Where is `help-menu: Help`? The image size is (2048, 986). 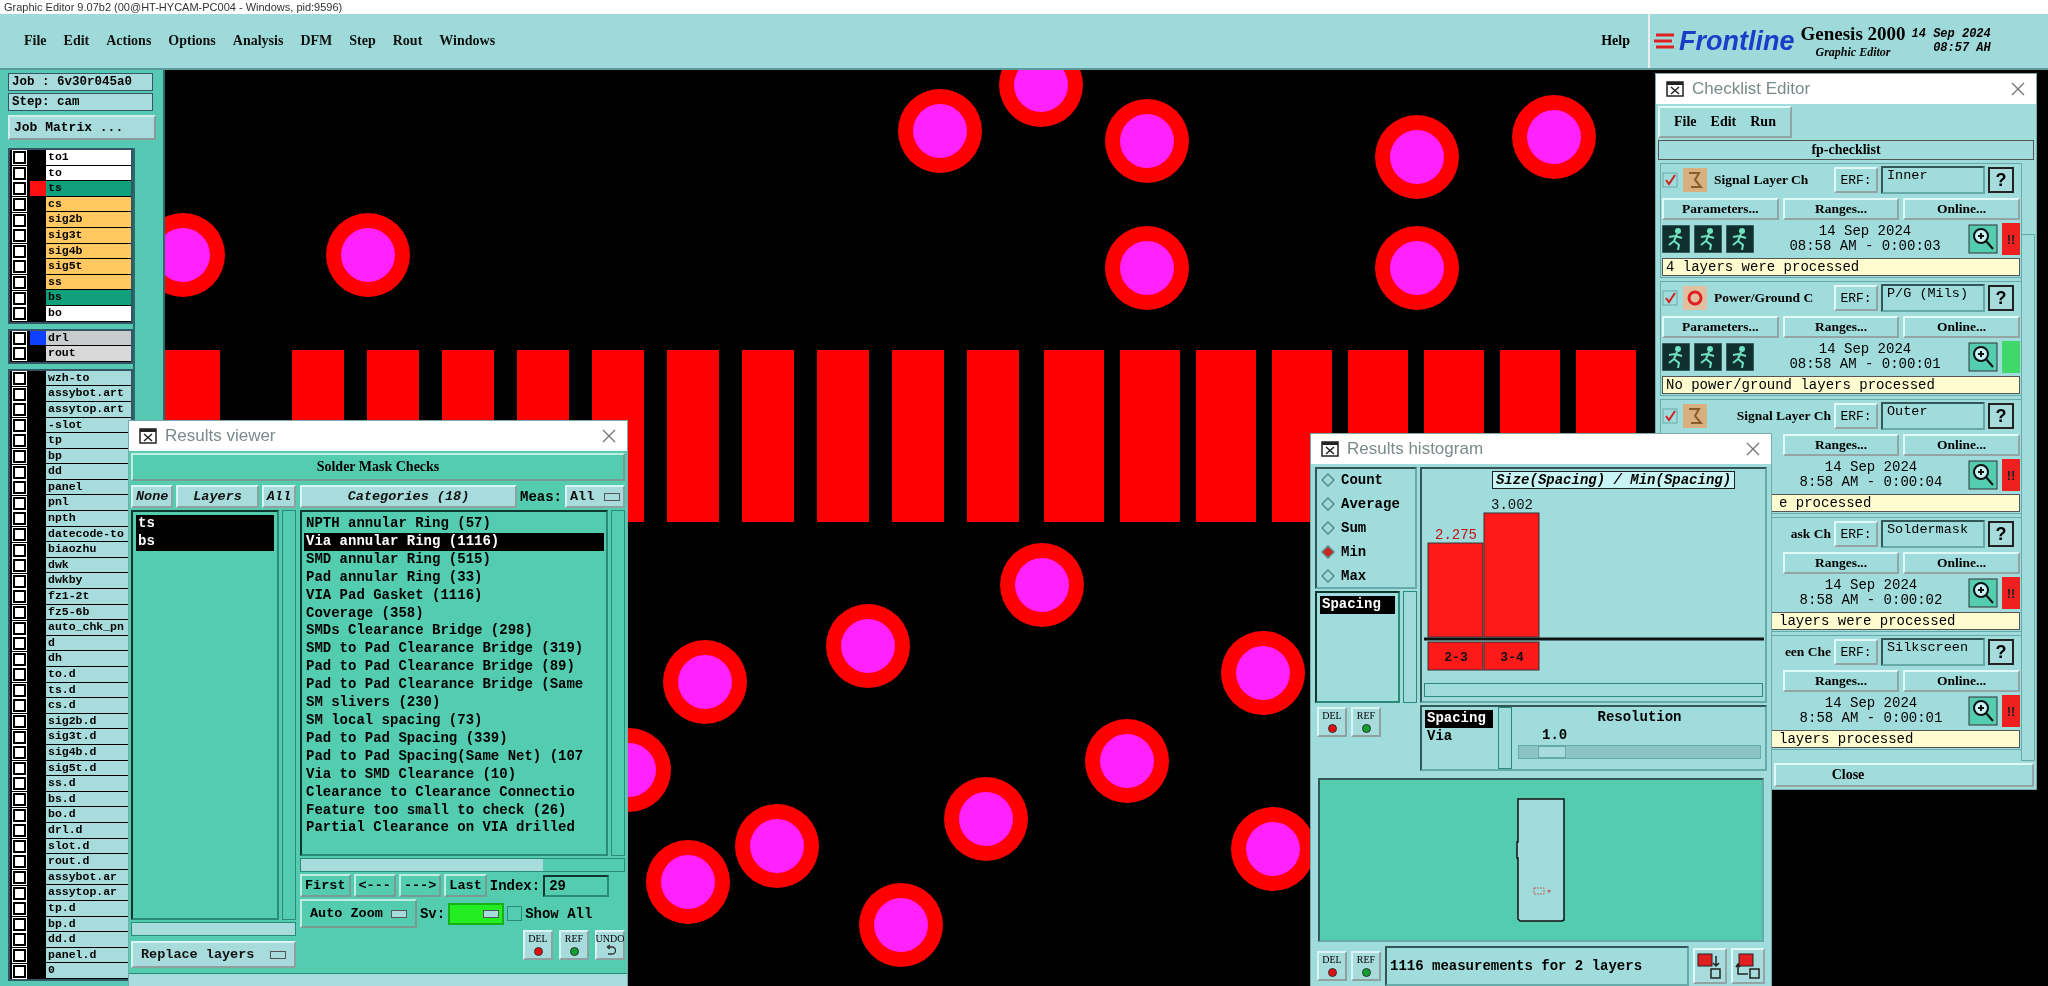 help-menu: Help is located at coordinates (1615, 41).